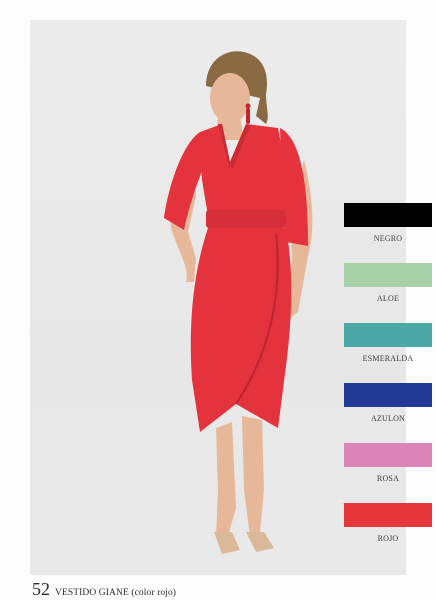  I want to click on product-name: VESTIDO GIANE (color rojo), so click(116, 593).